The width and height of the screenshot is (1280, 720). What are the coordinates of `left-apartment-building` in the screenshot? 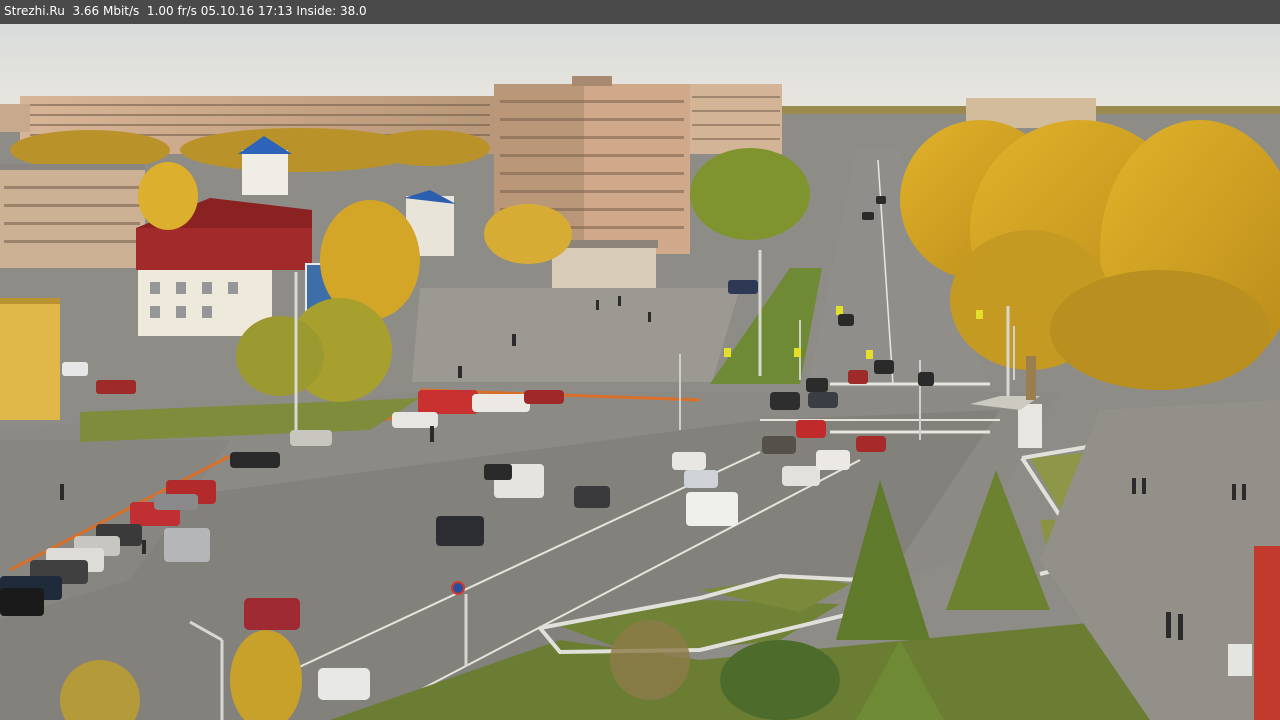 It's located at (72, 216).